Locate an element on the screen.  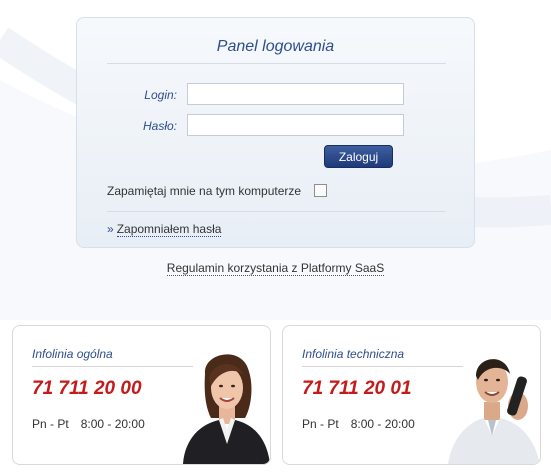
panel-title: Panel logowania is located at coordinates (275, 46).